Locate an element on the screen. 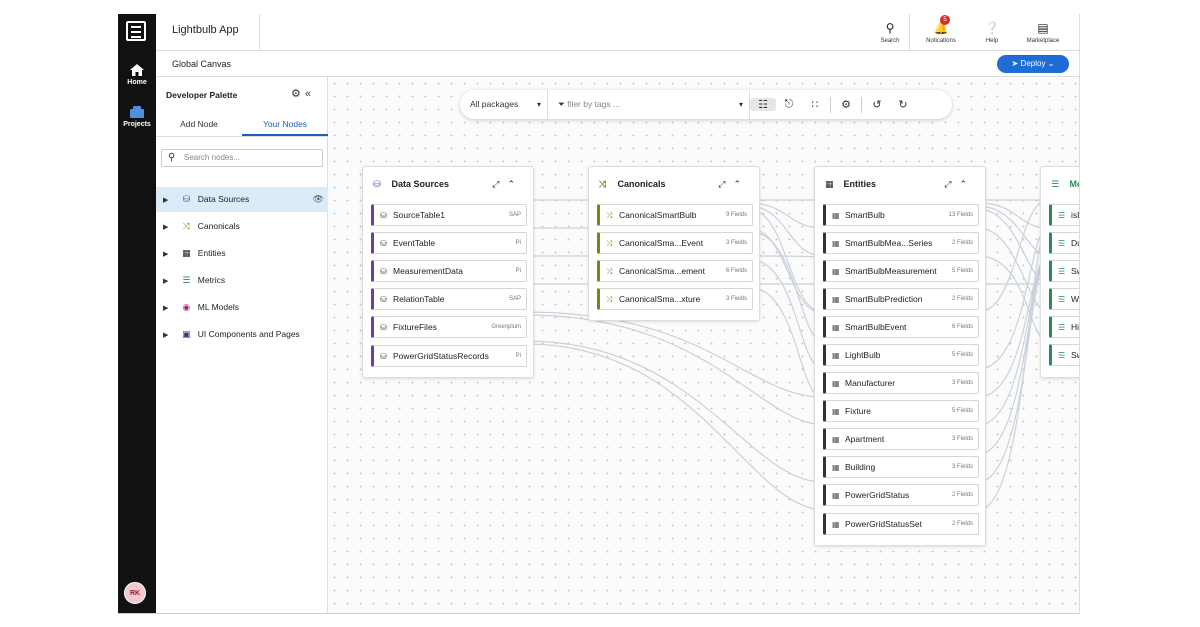  tree-item-entities: ▶ ▦ Entities is located at coordinates (242, 253).